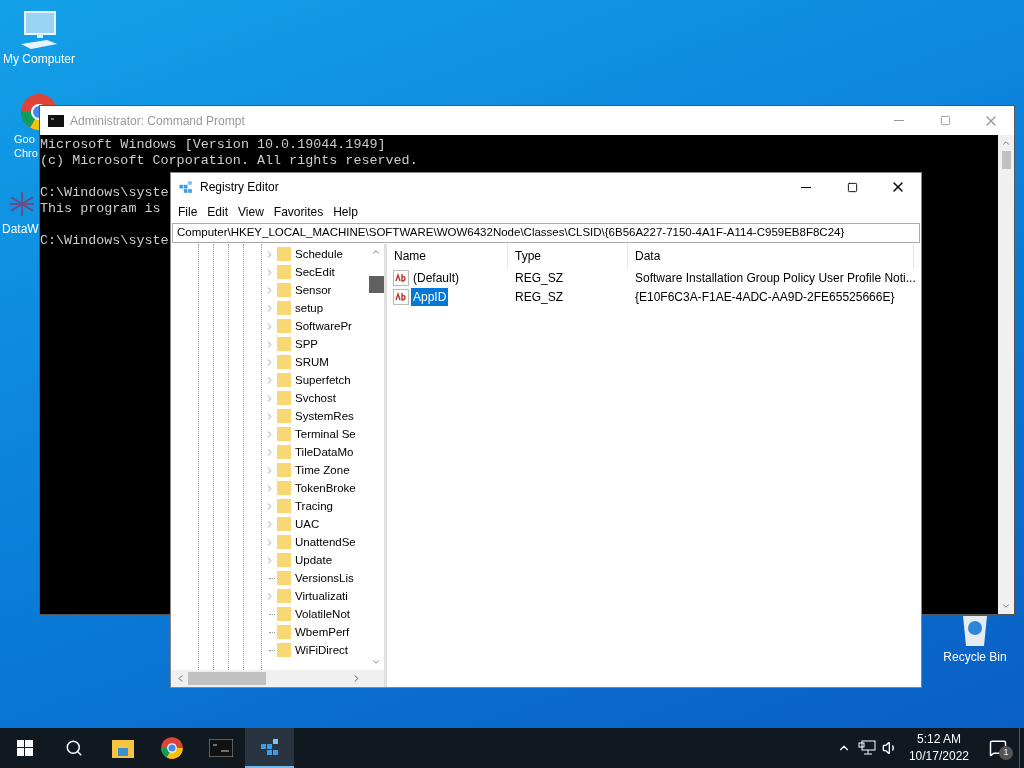  Describe the element at coordinates (319, 254) in the screenshot. I see `tree-item: Schedule` at that location.